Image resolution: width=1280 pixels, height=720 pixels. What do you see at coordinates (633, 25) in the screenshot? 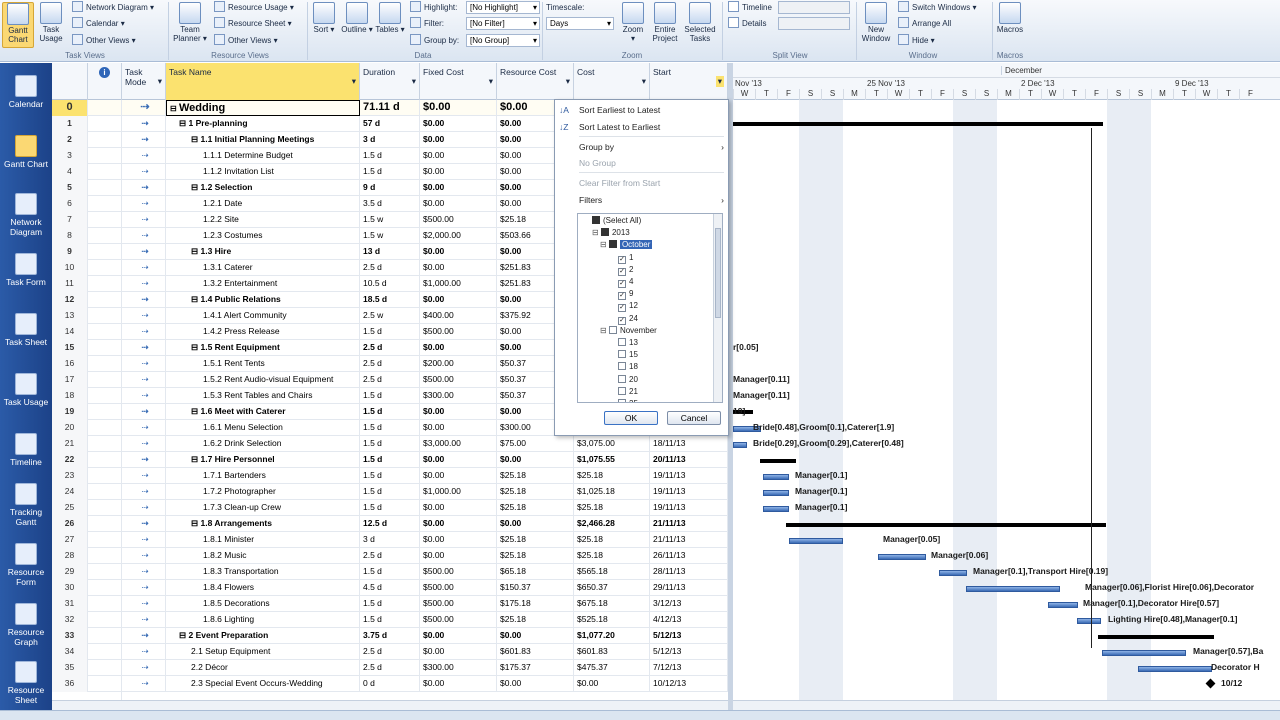
I see `zoom-button: Zoom ▾` at bounding box center [633, 25].